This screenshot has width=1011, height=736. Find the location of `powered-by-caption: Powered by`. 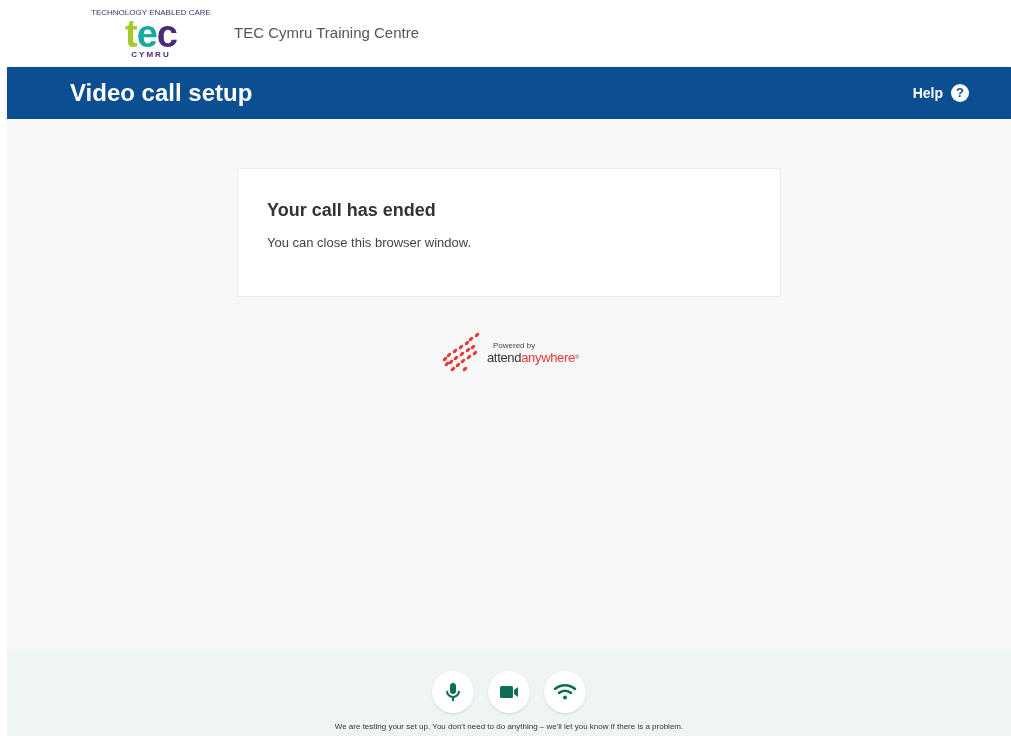

powered-by-caption: Powered by is located at coordinates (514, 345).